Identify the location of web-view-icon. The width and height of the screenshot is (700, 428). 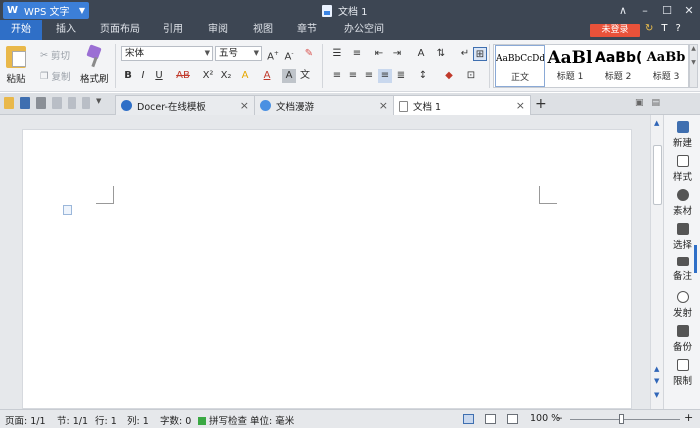
(512, 419).